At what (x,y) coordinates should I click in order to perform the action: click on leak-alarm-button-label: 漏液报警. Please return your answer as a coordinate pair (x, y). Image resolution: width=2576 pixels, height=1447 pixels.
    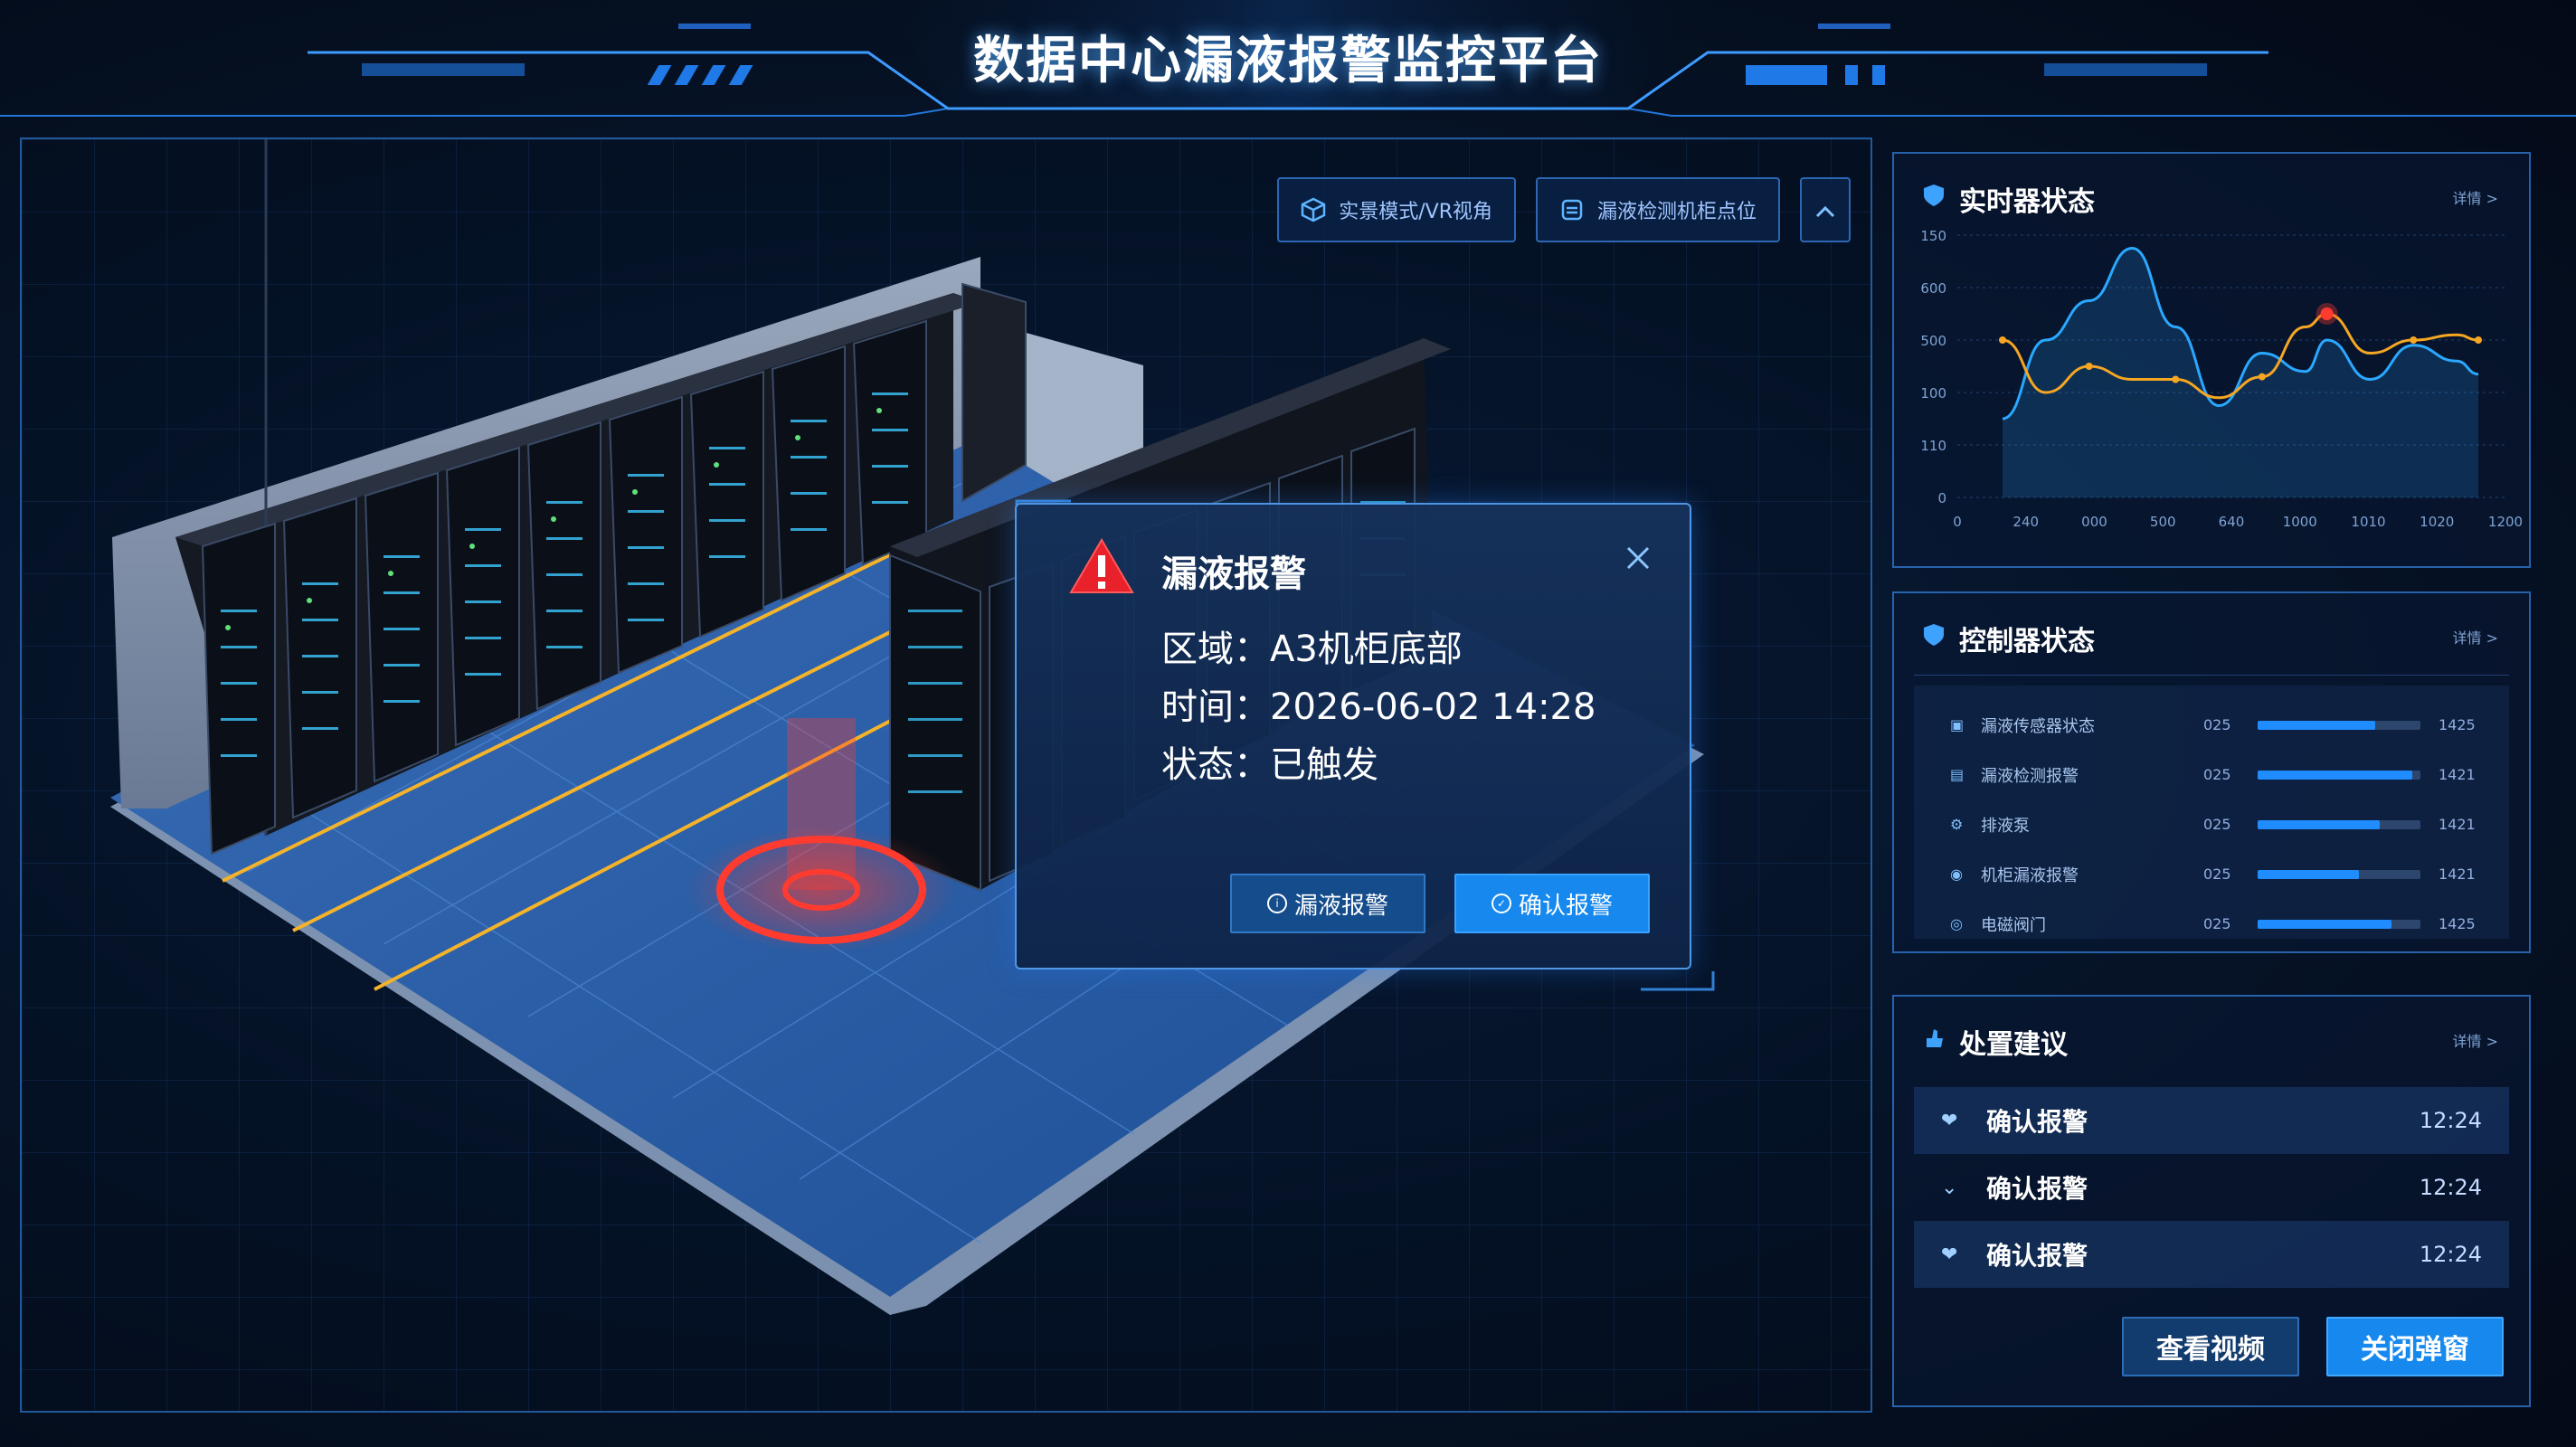
    Looking at the image, I should click on (1341, 906).